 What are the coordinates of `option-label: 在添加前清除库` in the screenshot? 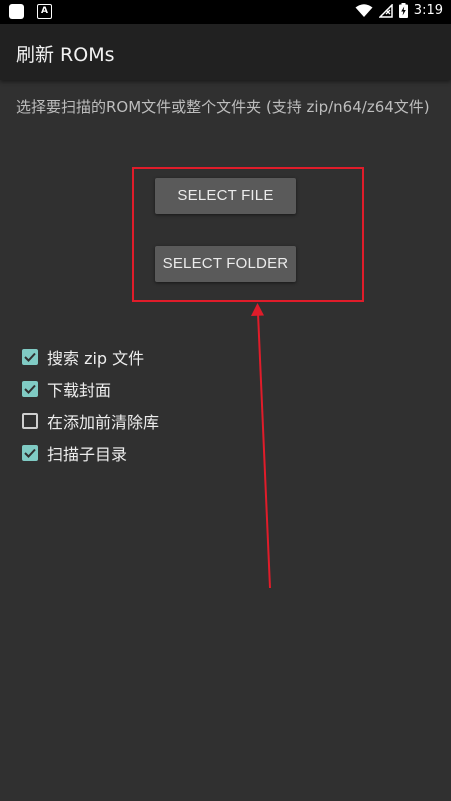 It's located at (103, 422).